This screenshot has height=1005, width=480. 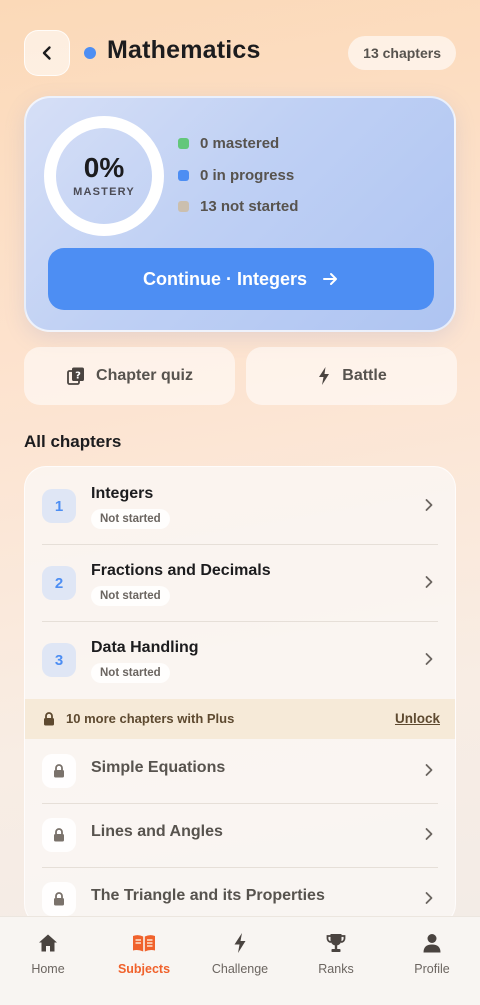 I want to click on locked-chapter-name: The Triangle and its Properties, so click(x=208, y=895).